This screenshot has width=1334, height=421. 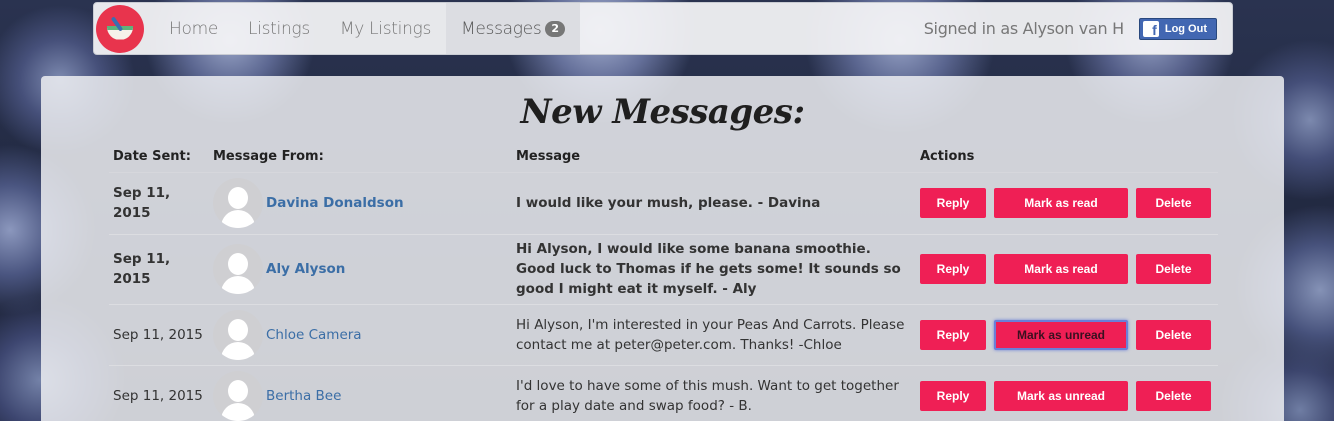 What do you see at coordinates (1185, 28) in the screenshot?
I see `logout-label: Log Out` at bounding box center [1185, 28].